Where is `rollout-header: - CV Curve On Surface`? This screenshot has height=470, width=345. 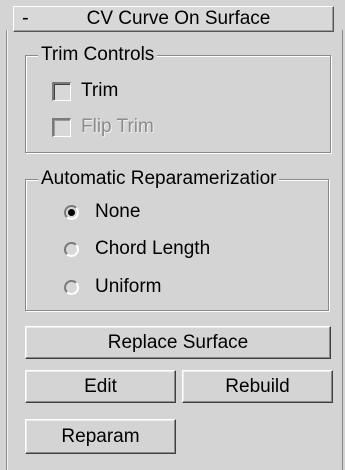 rollout-header: - CV Curve On Surface is located at coordinates (173, 19).